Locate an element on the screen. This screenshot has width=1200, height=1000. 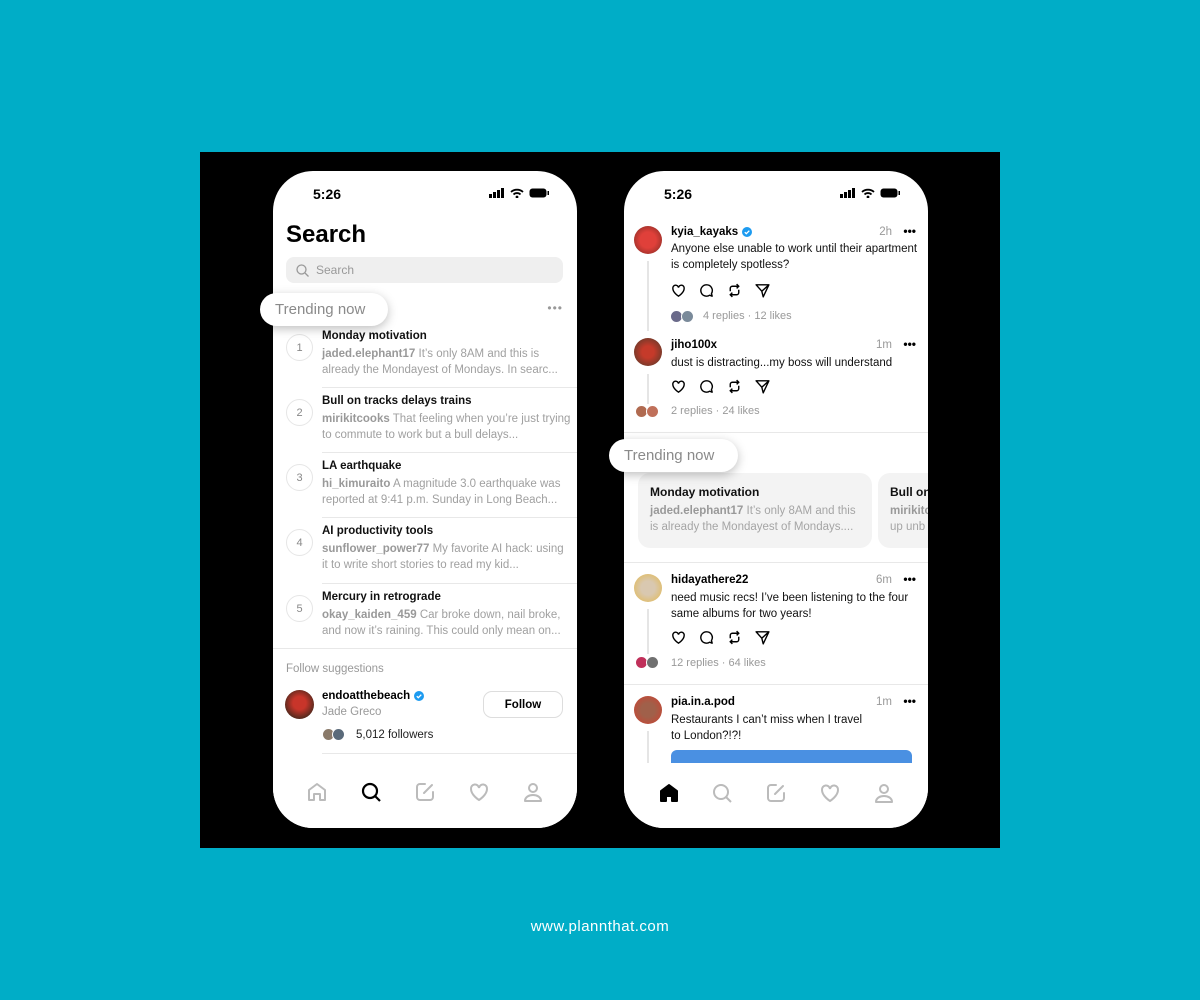
suggestion-username: endoatthebeach is located at coordinates (373, 696).